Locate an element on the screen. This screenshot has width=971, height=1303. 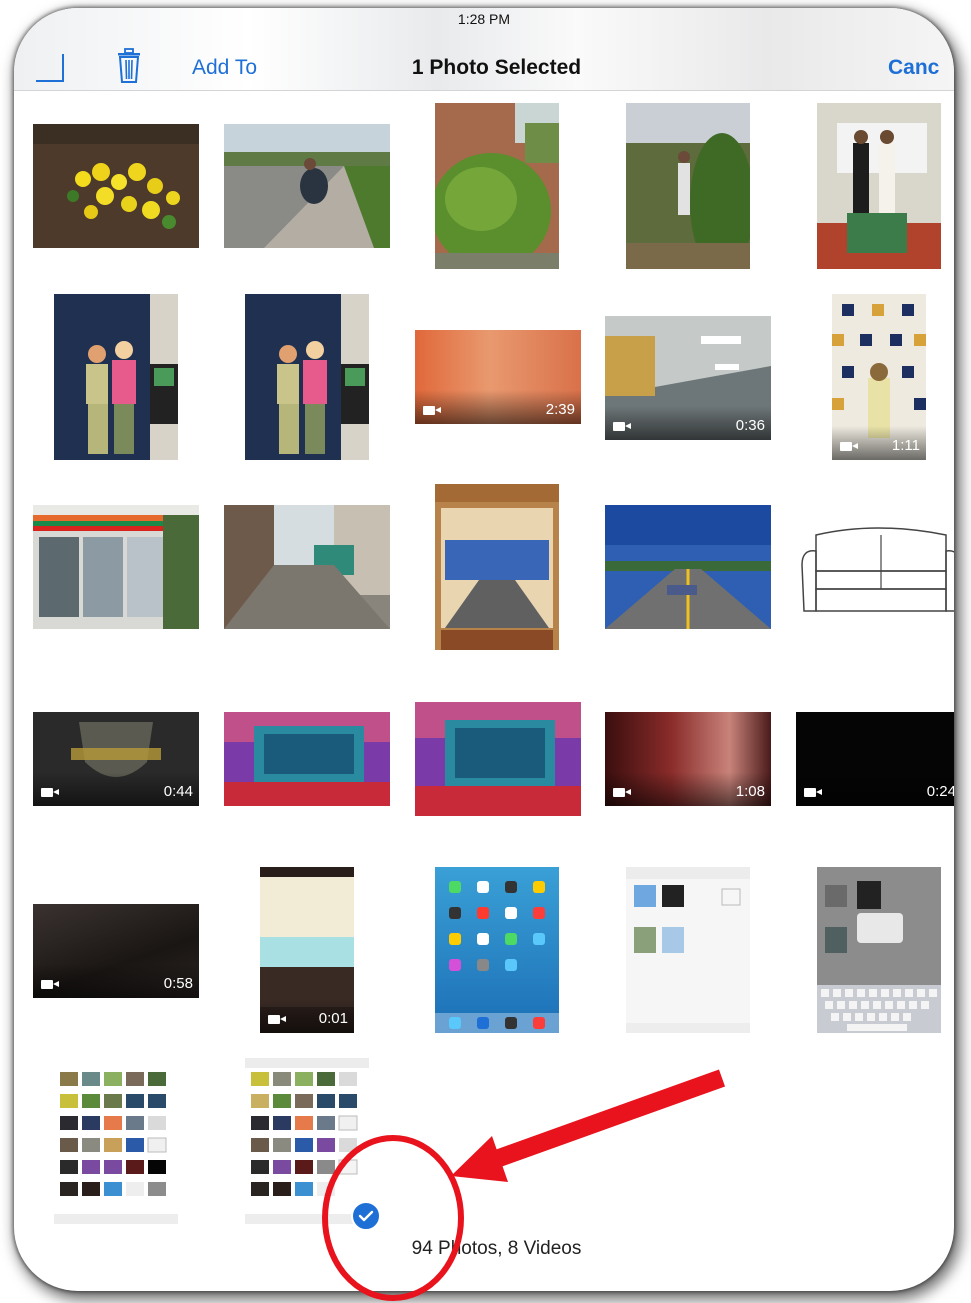
alley-image is located at coordinates (307, 567).